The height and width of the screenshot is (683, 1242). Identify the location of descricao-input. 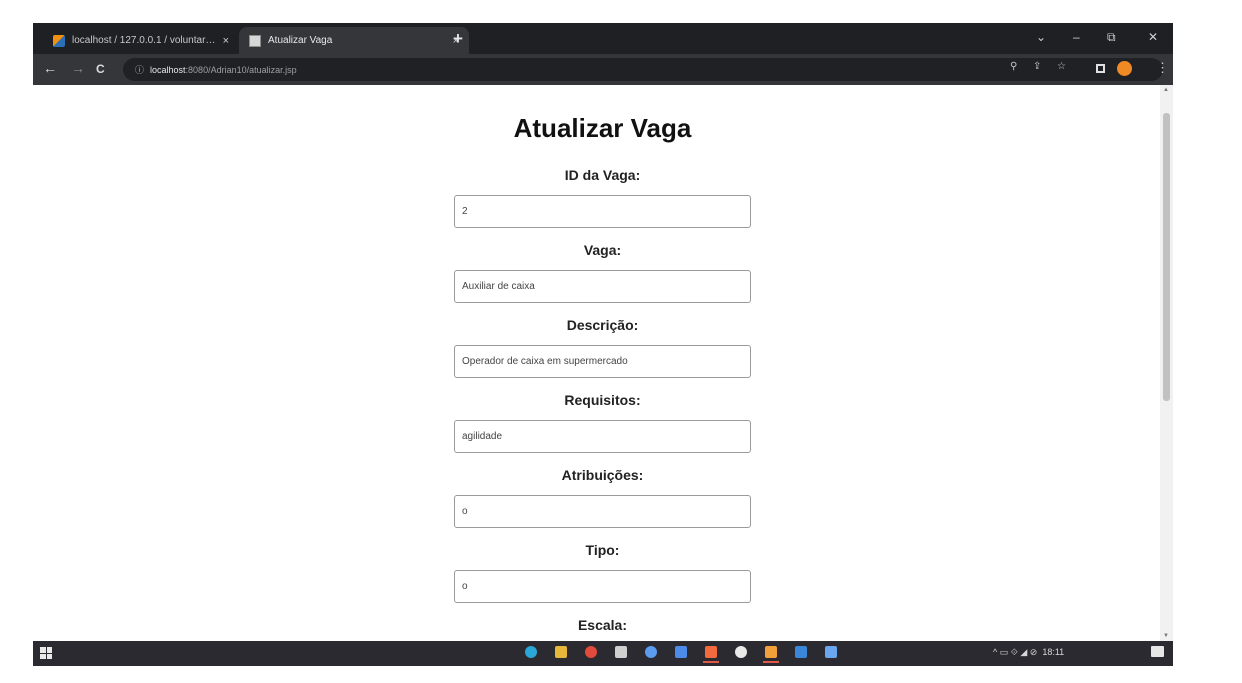
(602, 361).